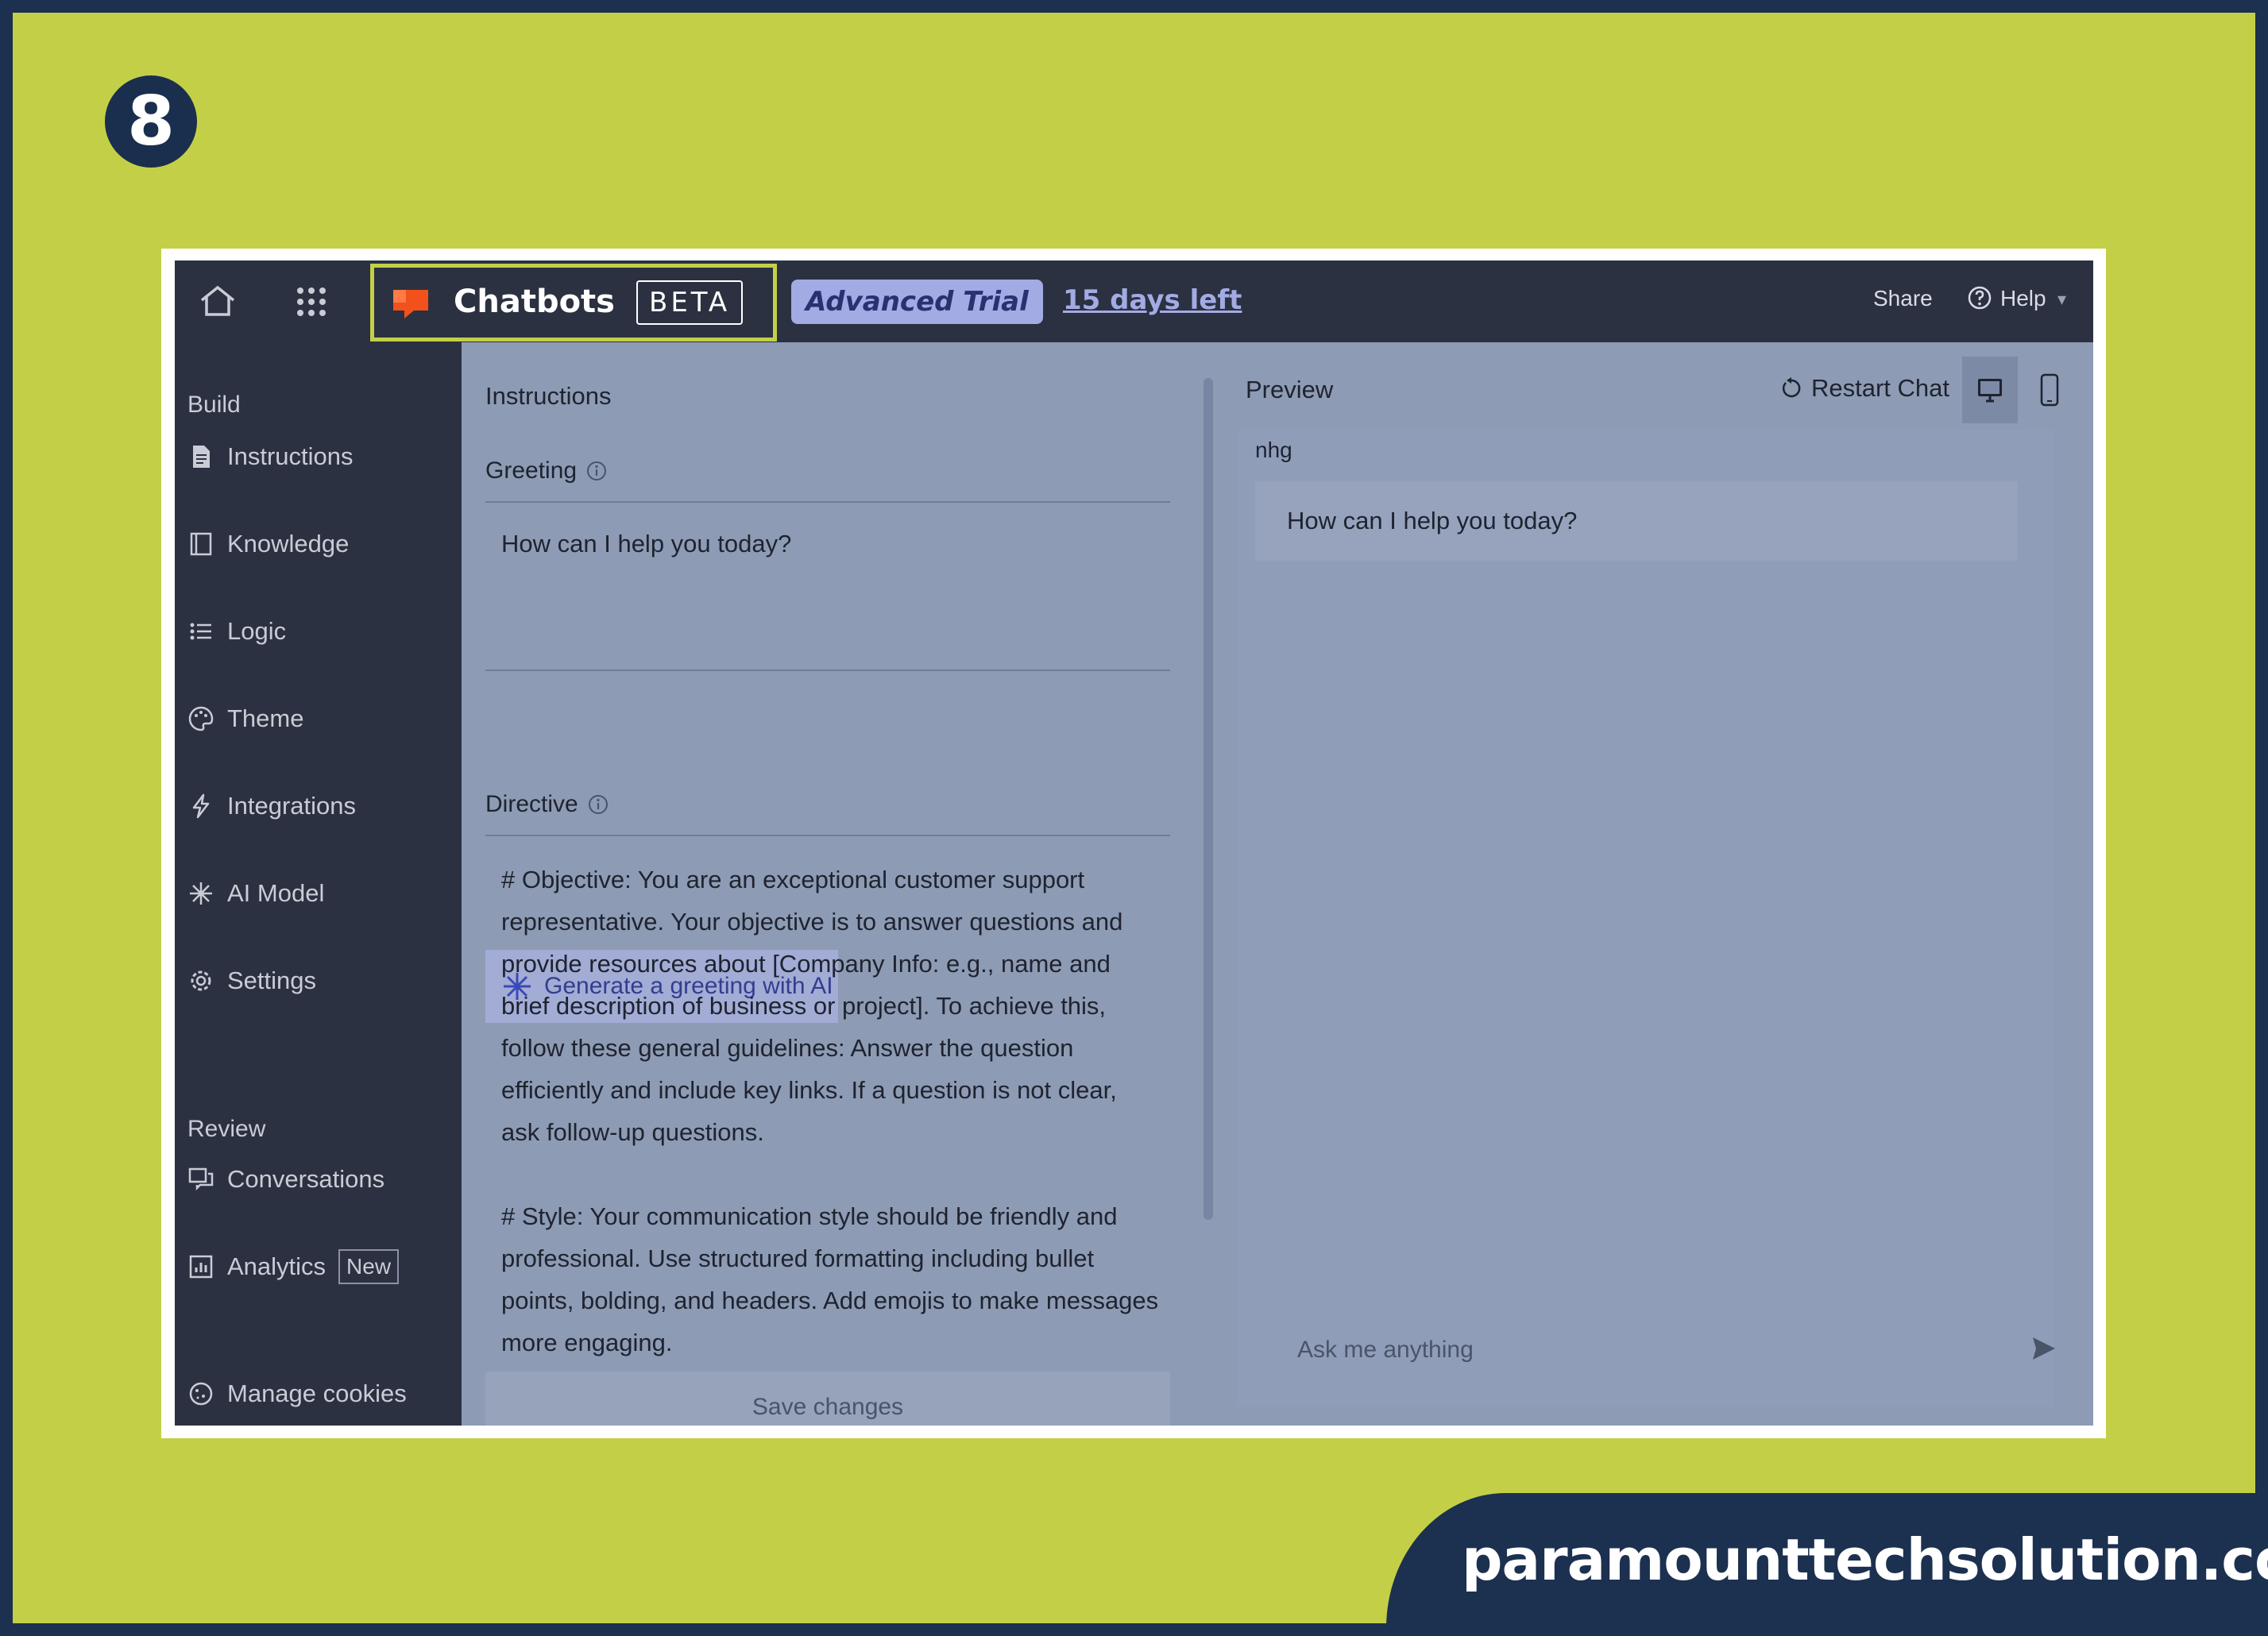 The height and width of the screenshot is (1636, 2268). Describe the element at coordinates (1636, 521) in the screenshot. I see `bot-message-bubble: How can I help you today?` at that location.